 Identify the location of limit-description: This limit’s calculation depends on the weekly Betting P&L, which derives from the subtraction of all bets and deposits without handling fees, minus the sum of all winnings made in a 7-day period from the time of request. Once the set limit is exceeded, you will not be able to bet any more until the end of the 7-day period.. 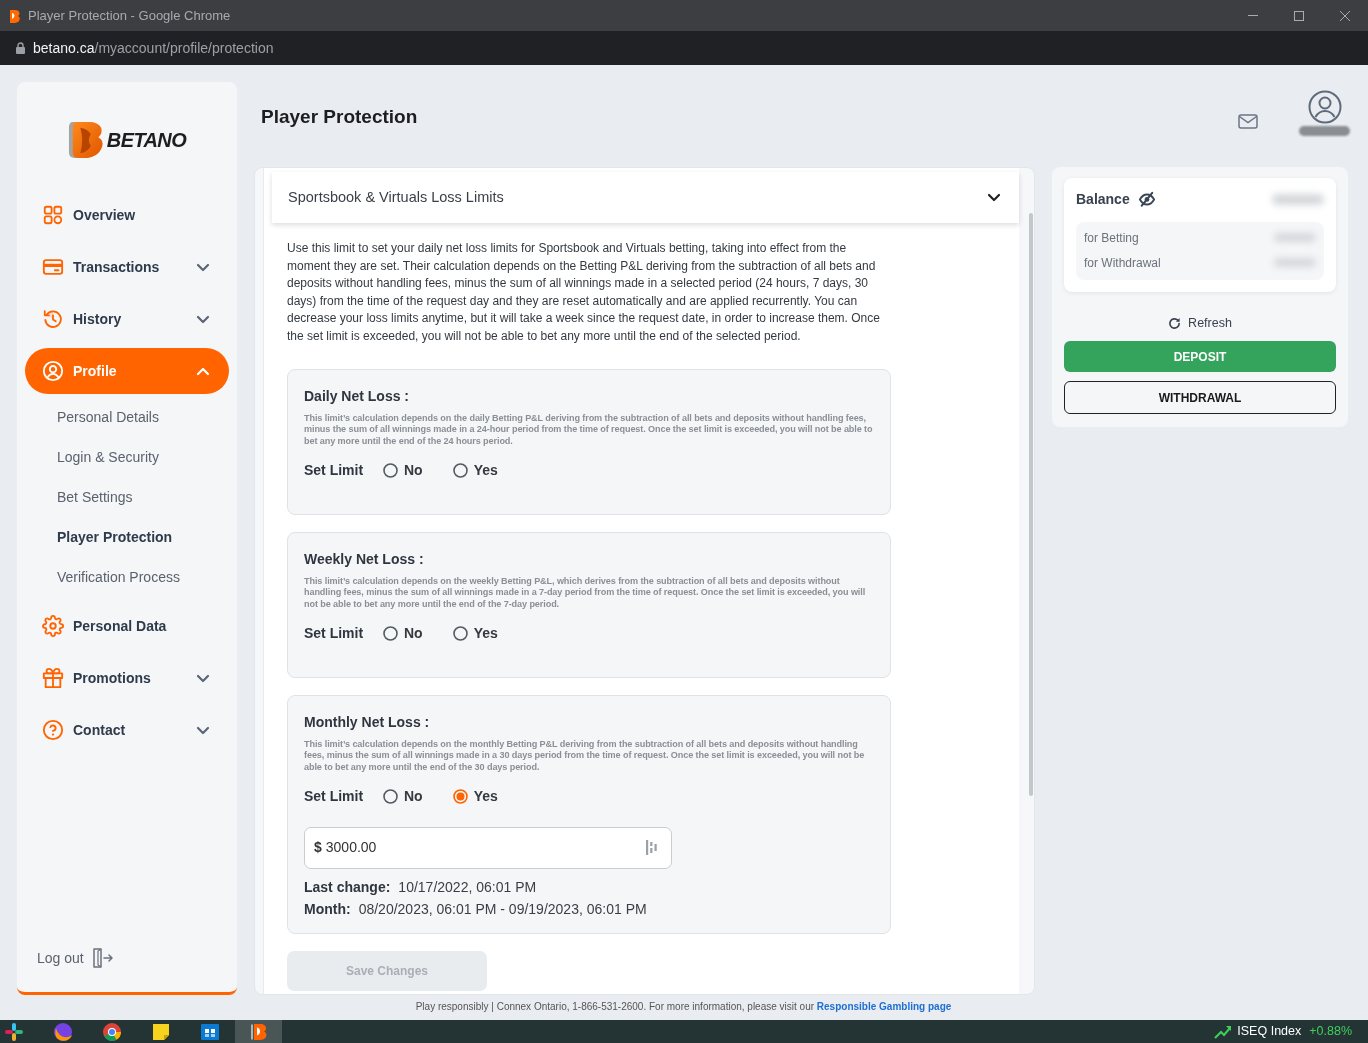
(585, 593).